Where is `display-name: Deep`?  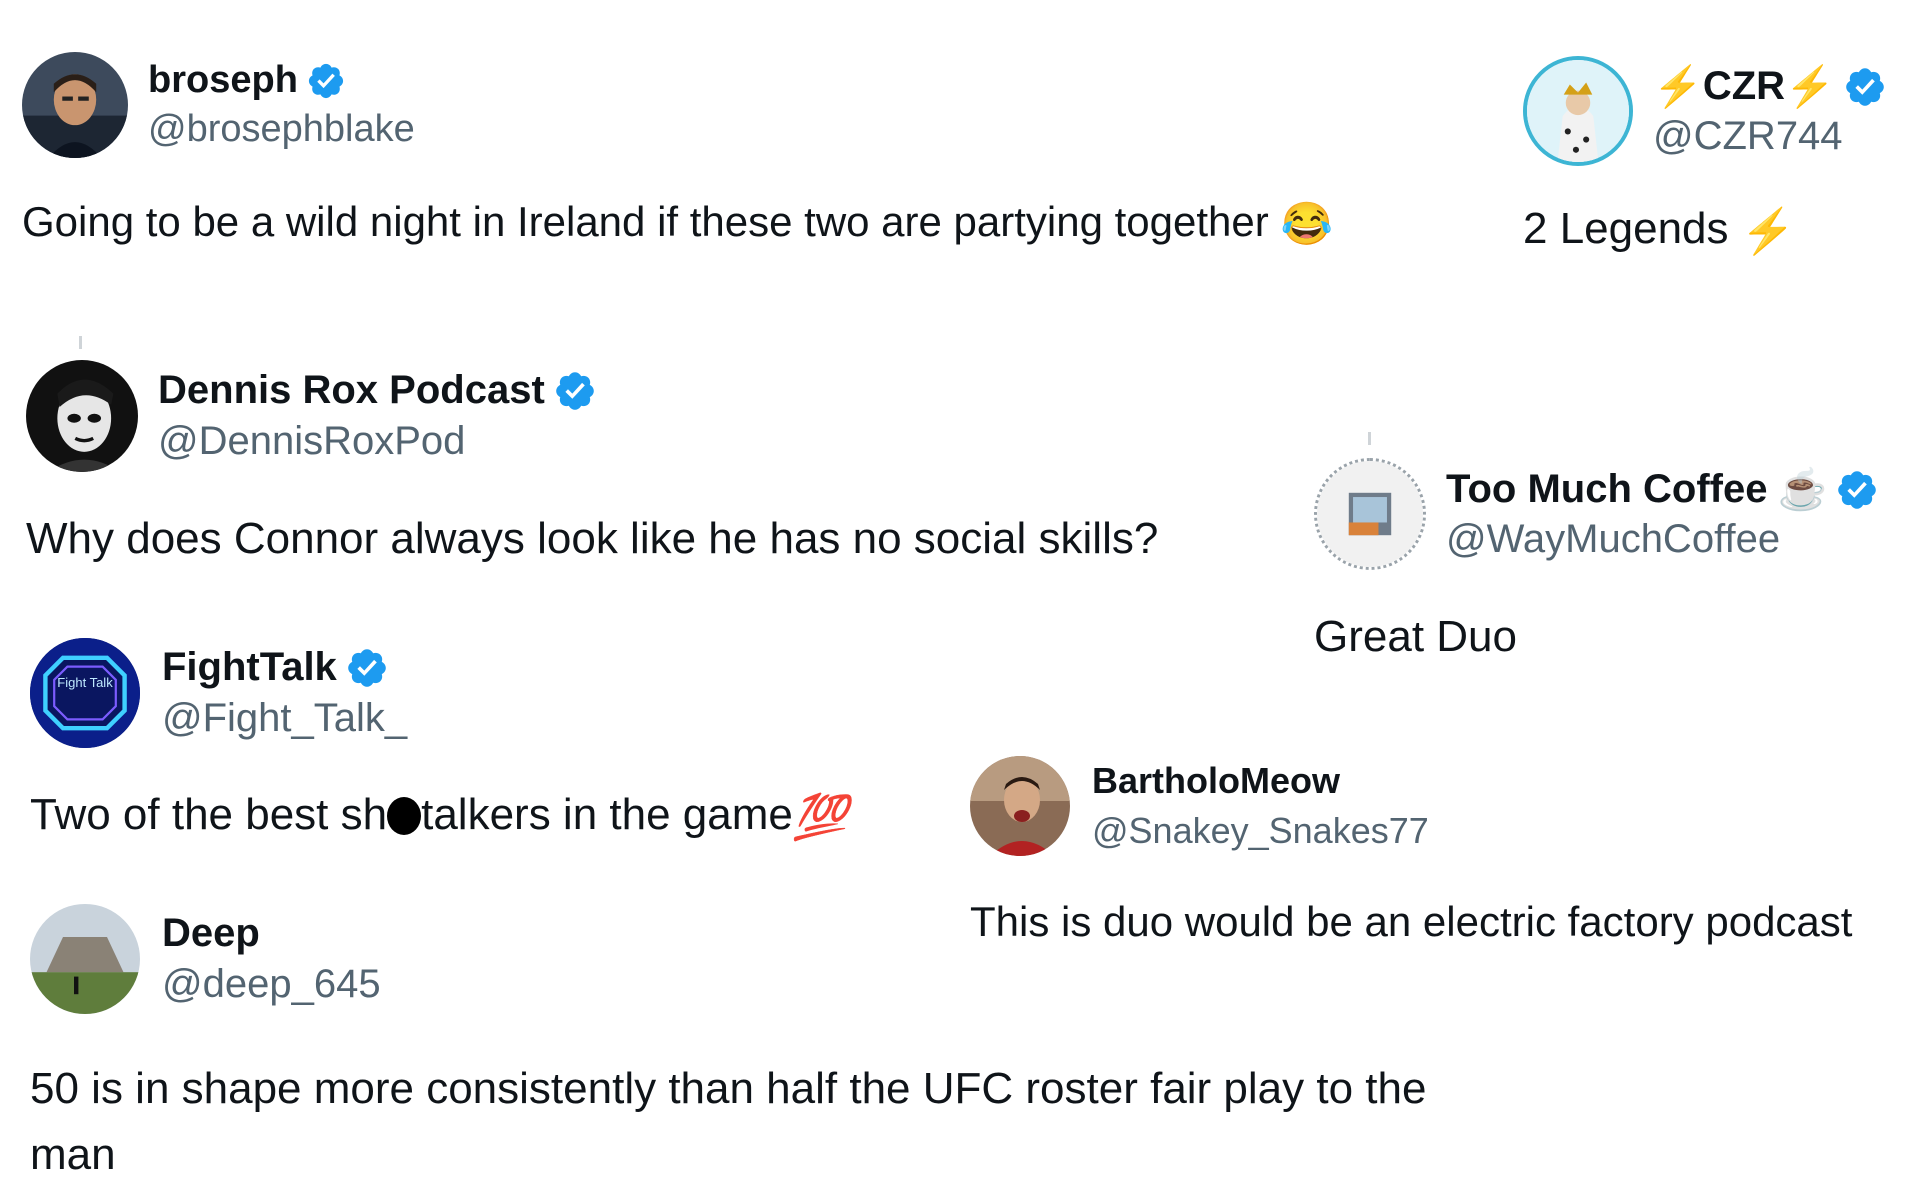 display-name: Deep is located at coordinates (271, 933).